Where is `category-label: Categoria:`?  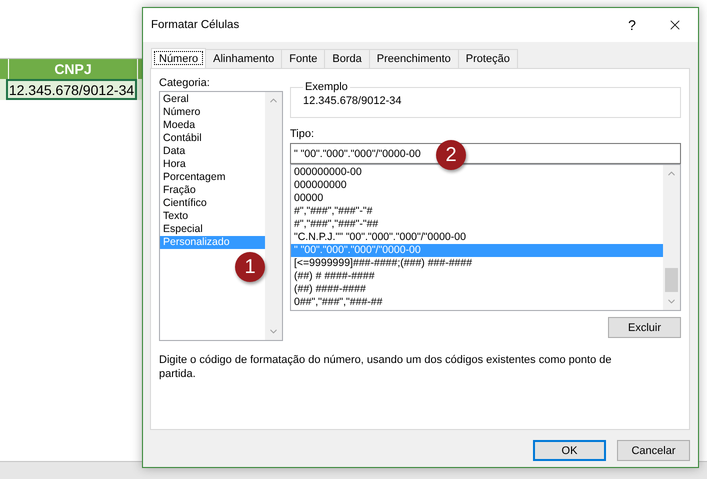 category-label: Categoria: is located at coordinates (185, 83).